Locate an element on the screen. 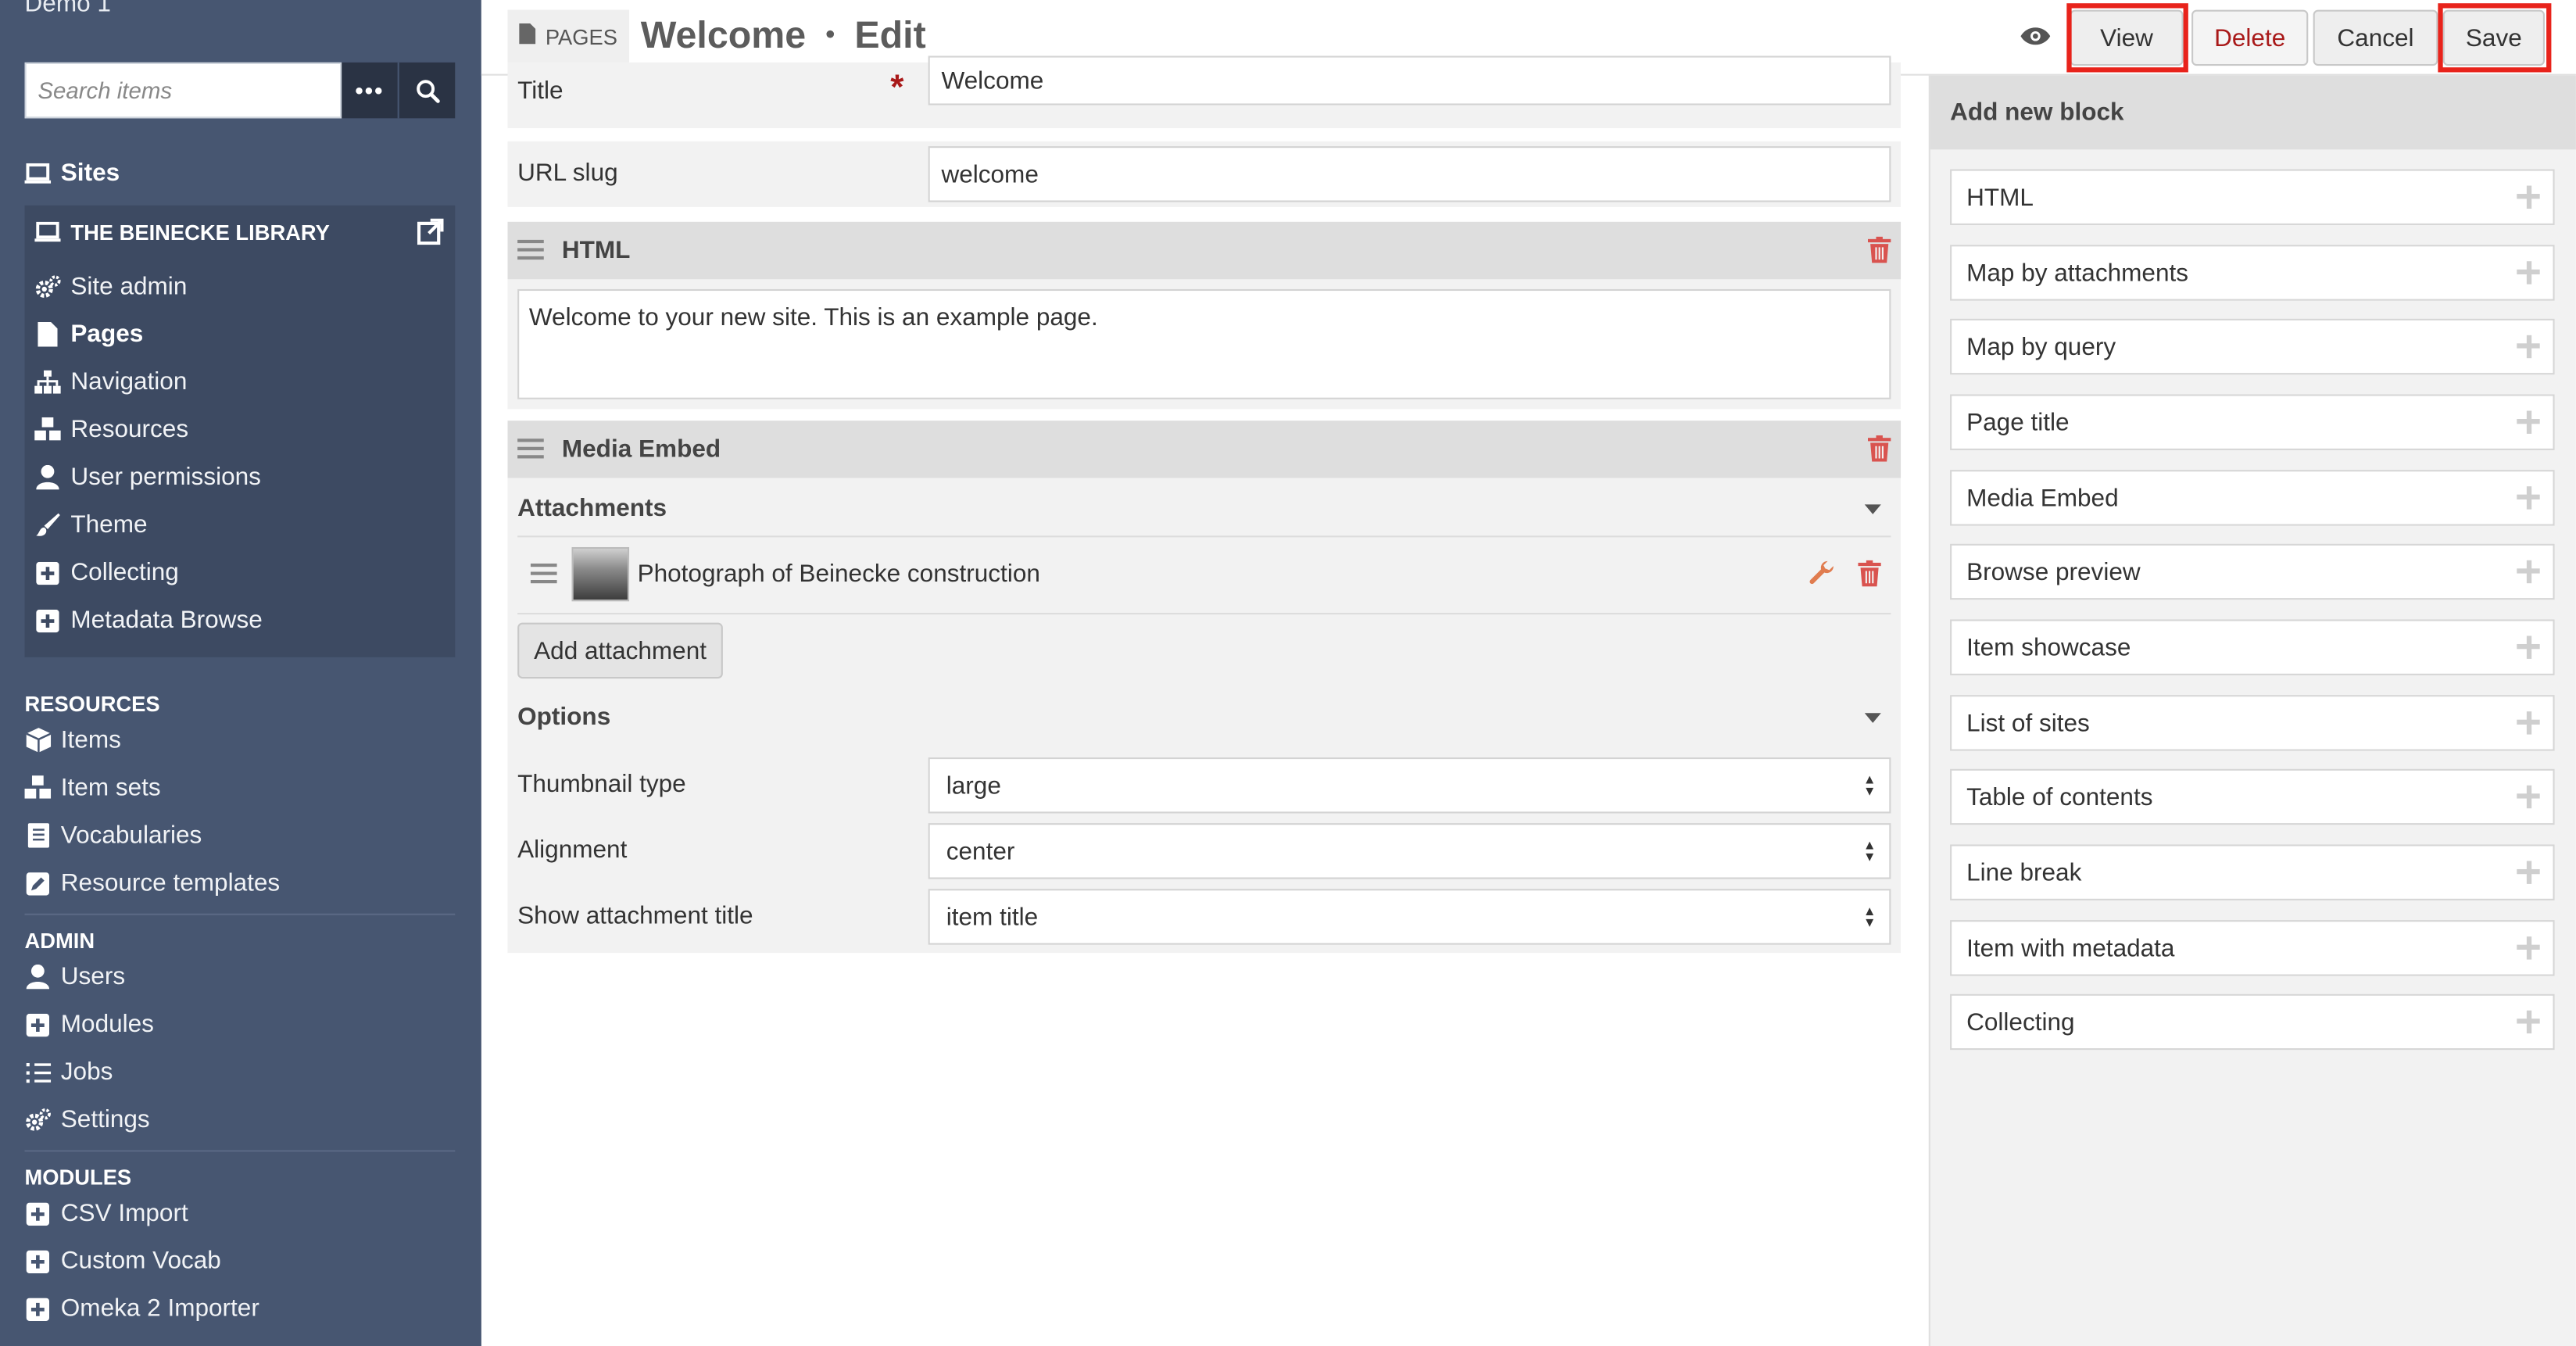 This screenshot has height=1346, width=2576. add-block-line-break: Line break is located at coordinates (2252, 872).